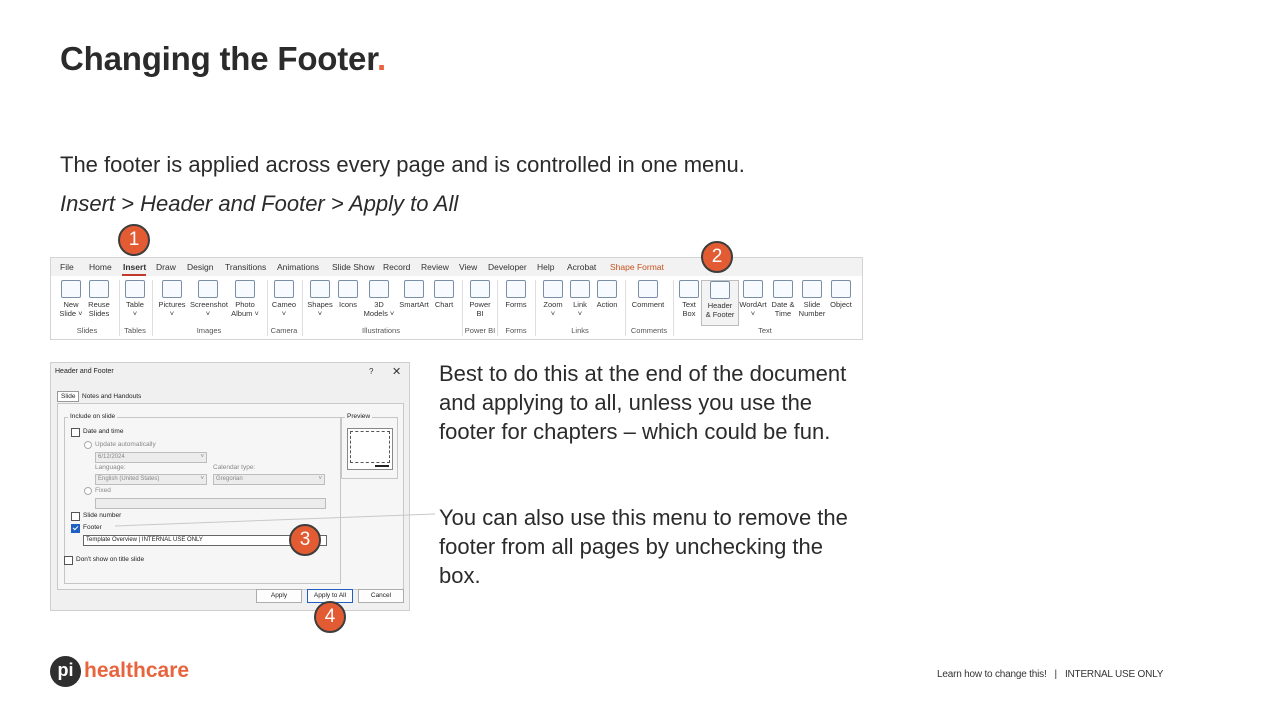 Image resolution: width=1280 pixels, height=720 pixels. What do you see at coordinates (284, 330) in the screenshot?
I see `group-label-camera: Camera` at bounding box center [284, 330].